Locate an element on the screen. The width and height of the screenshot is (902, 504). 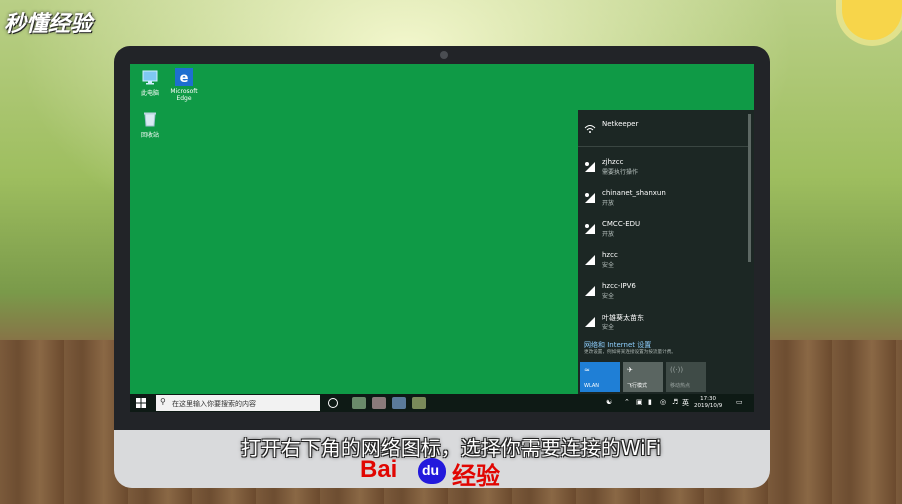
people-icon: ☯ is located at coordinates (609, 402).